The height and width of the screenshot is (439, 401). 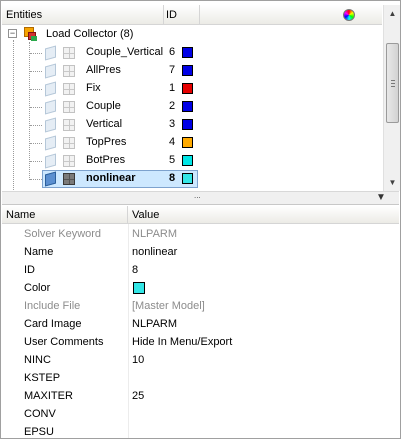 I want to click on property-row: Color, so click(x=200, y=288).